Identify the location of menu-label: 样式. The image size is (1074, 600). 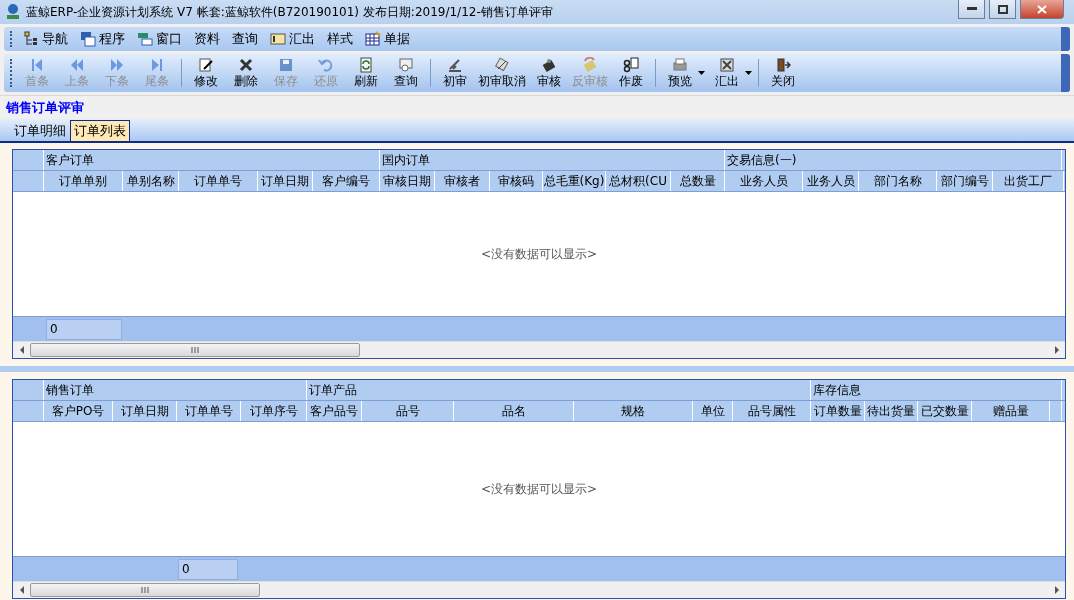
(340, 39).